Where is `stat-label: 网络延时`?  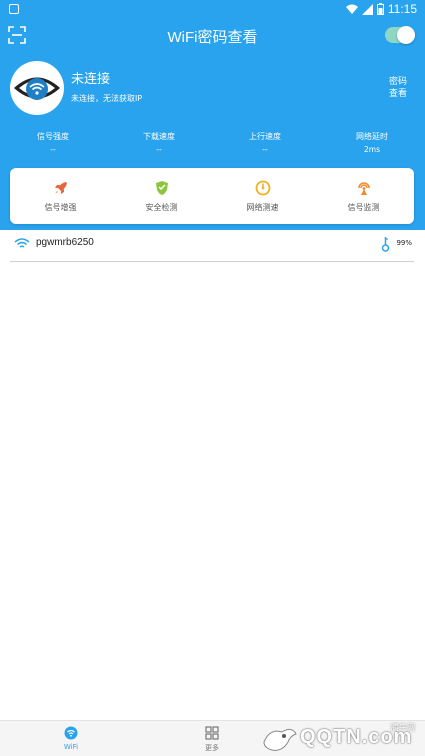 stat-label: 网络延时 is located at coordinates (372, 136).